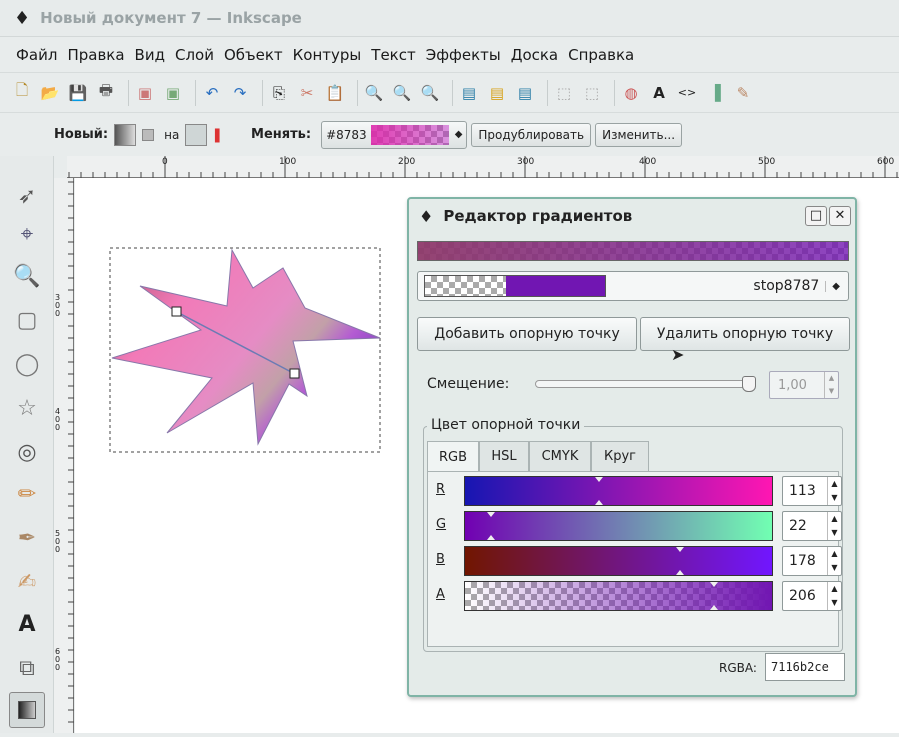 Image resolution: width=899 pixels, height=737 pixels. I want to click on apply-to-fill-button, so click(196, 134).